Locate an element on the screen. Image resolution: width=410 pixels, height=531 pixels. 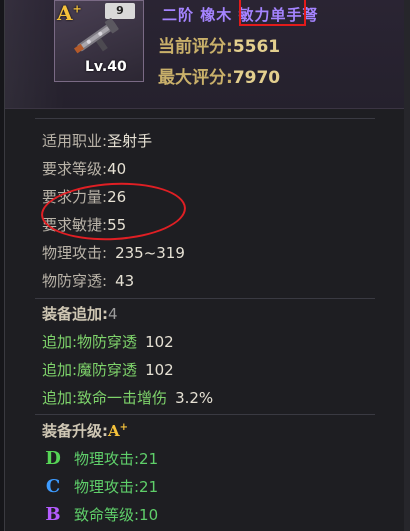
annotation-rectangle is located at coordinates (272, 13).